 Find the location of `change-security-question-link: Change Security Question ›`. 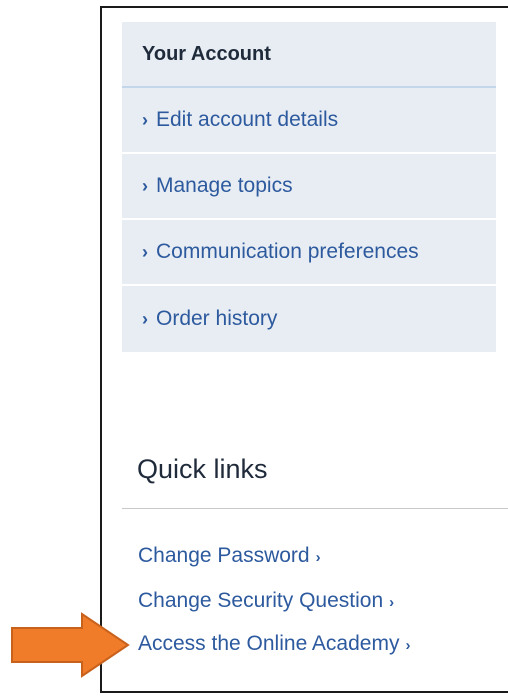

change-security-question-link: Change Security Question › is located at coordinates (266, 601).